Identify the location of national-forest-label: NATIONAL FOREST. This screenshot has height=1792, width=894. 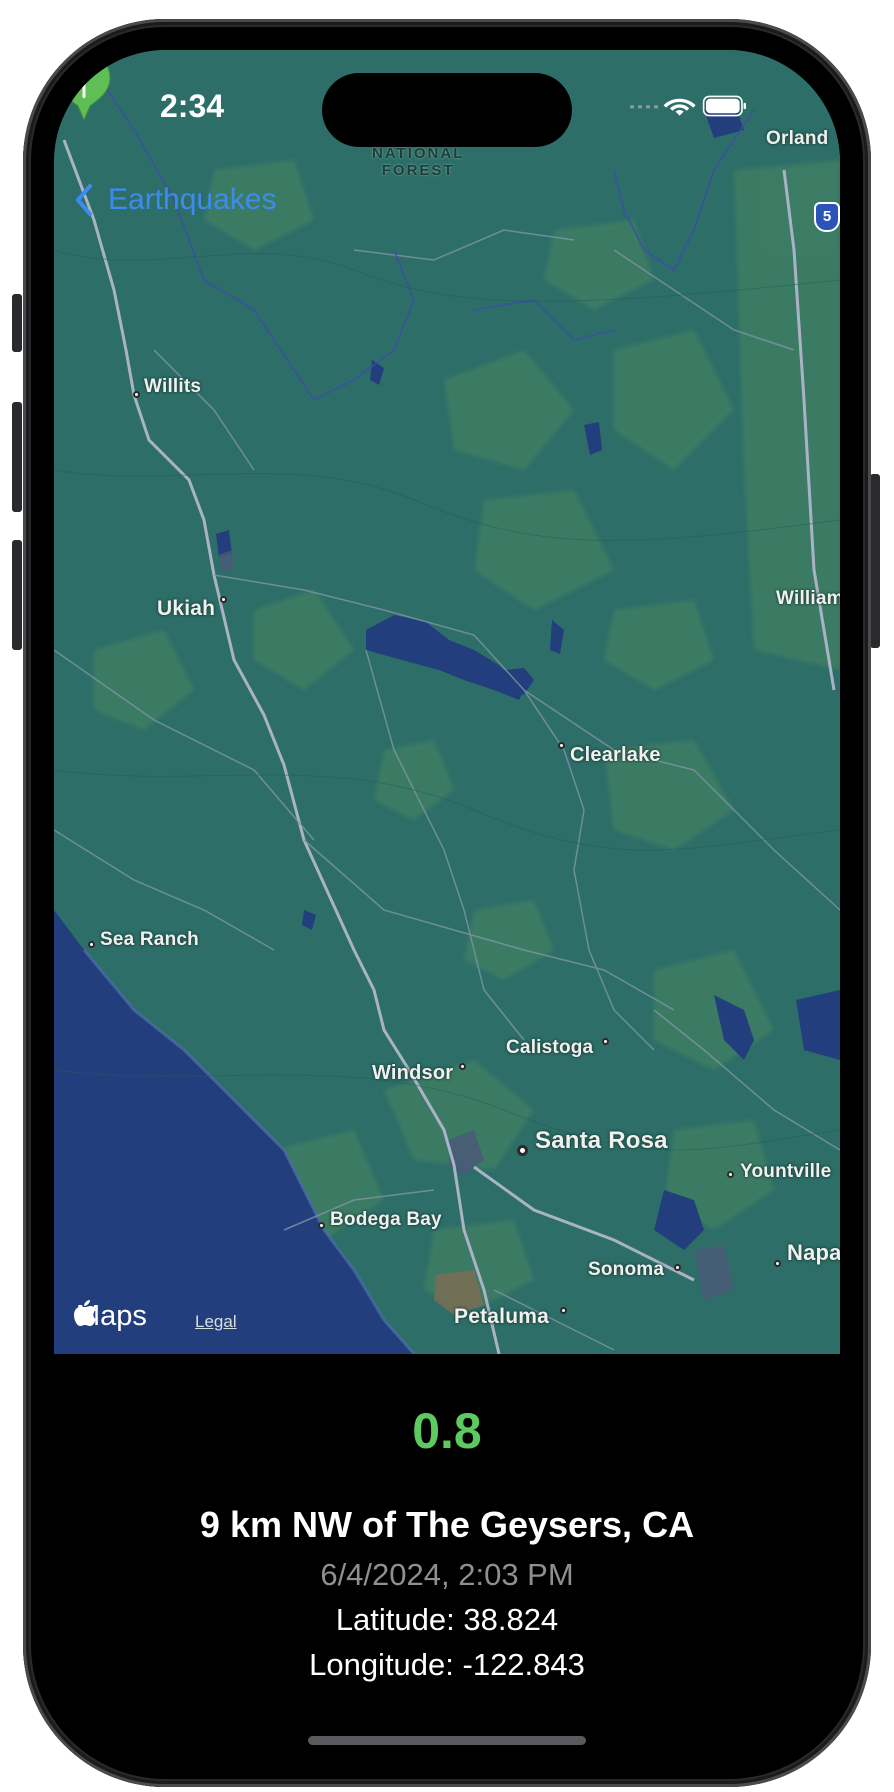
(418, 162).